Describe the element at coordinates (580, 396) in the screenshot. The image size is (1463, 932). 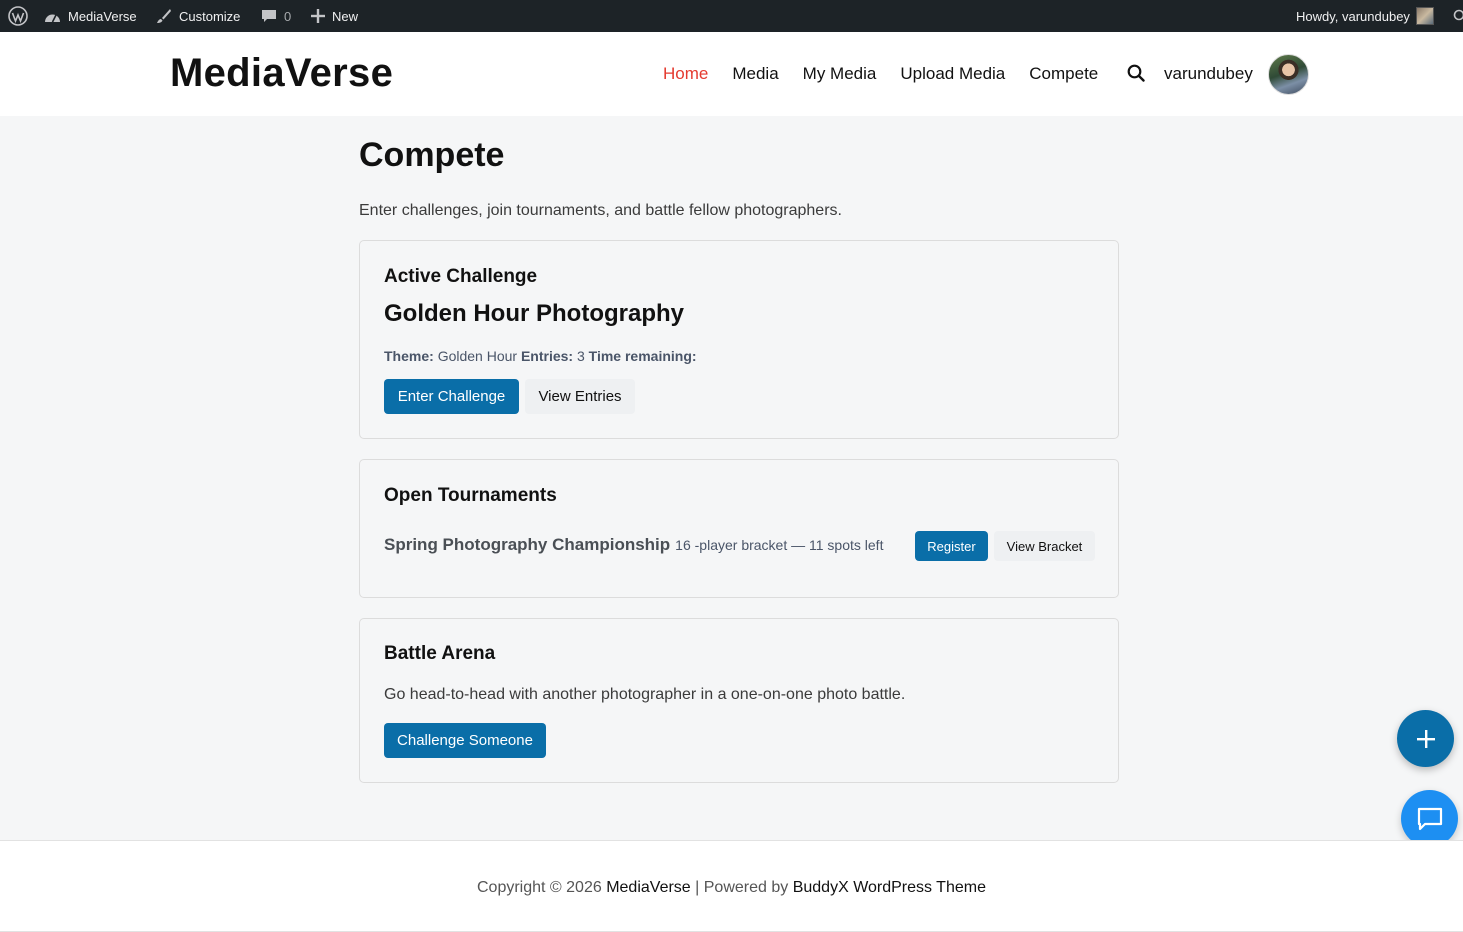
I see `view-entries-button: View Entries` at that location.